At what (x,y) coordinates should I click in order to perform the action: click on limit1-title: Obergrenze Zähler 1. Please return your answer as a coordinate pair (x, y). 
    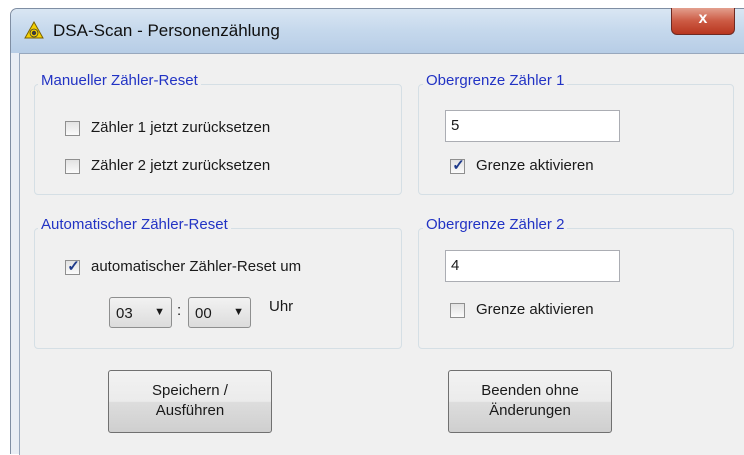
    Looking at the image, I should click on (495, 80).